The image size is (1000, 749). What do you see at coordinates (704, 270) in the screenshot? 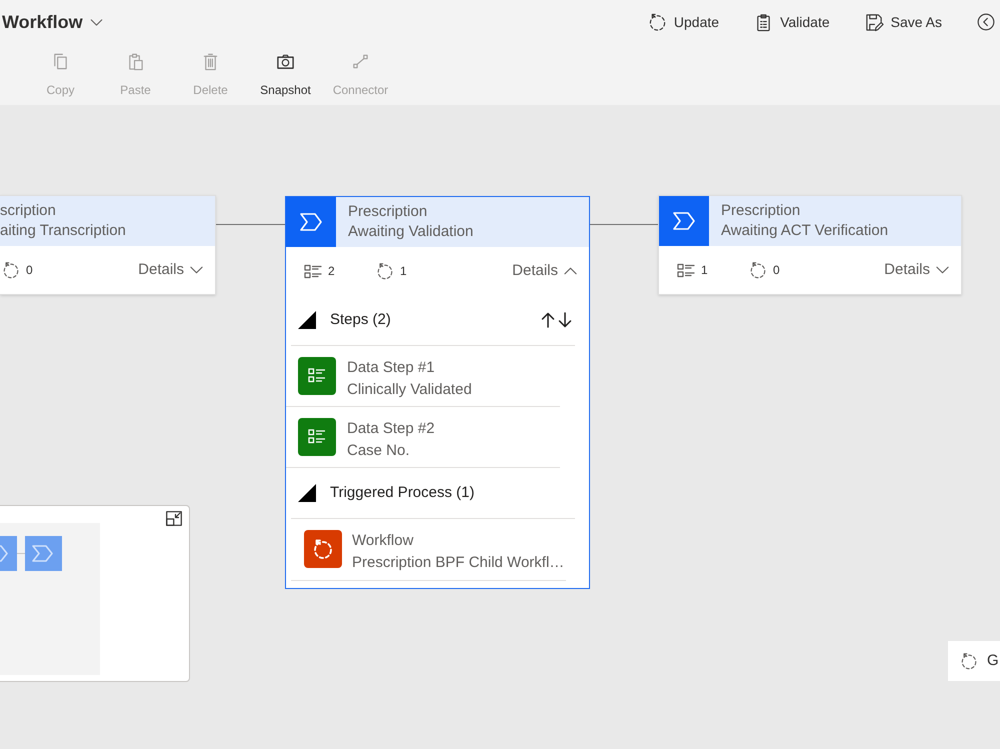
I see `step-count: 1` at bounding box center [704, 270].